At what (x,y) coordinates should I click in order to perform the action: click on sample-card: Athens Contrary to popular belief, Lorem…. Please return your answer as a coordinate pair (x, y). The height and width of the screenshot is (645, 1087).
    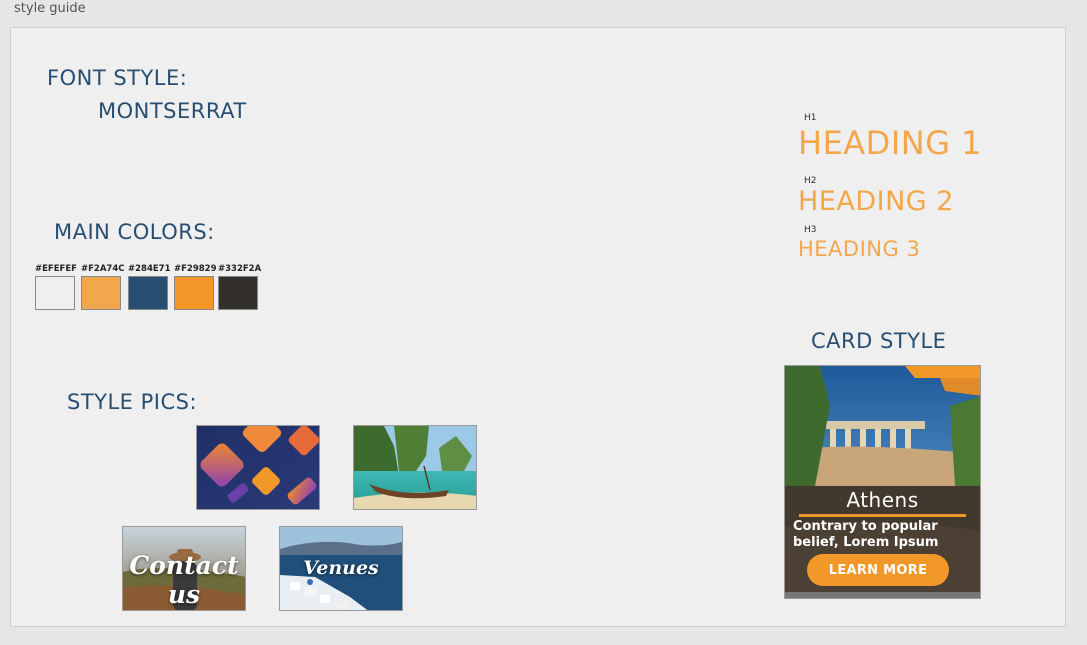
    Looking at the image, I should click on (882, 482).